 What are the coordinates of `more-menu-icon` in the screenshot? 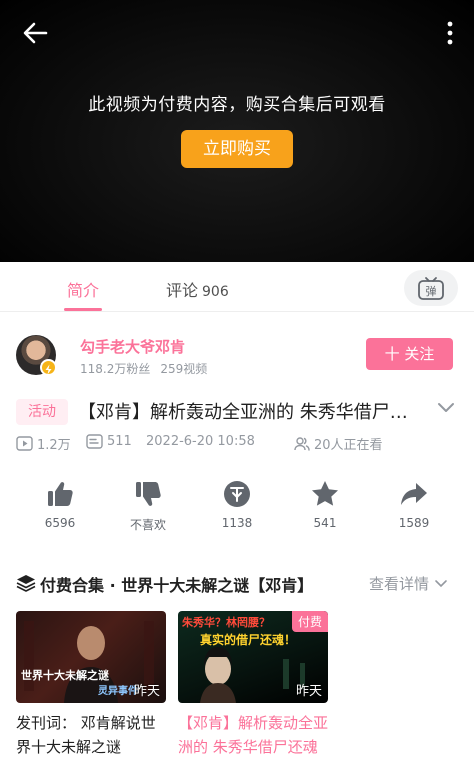 It's located at (450, 33).